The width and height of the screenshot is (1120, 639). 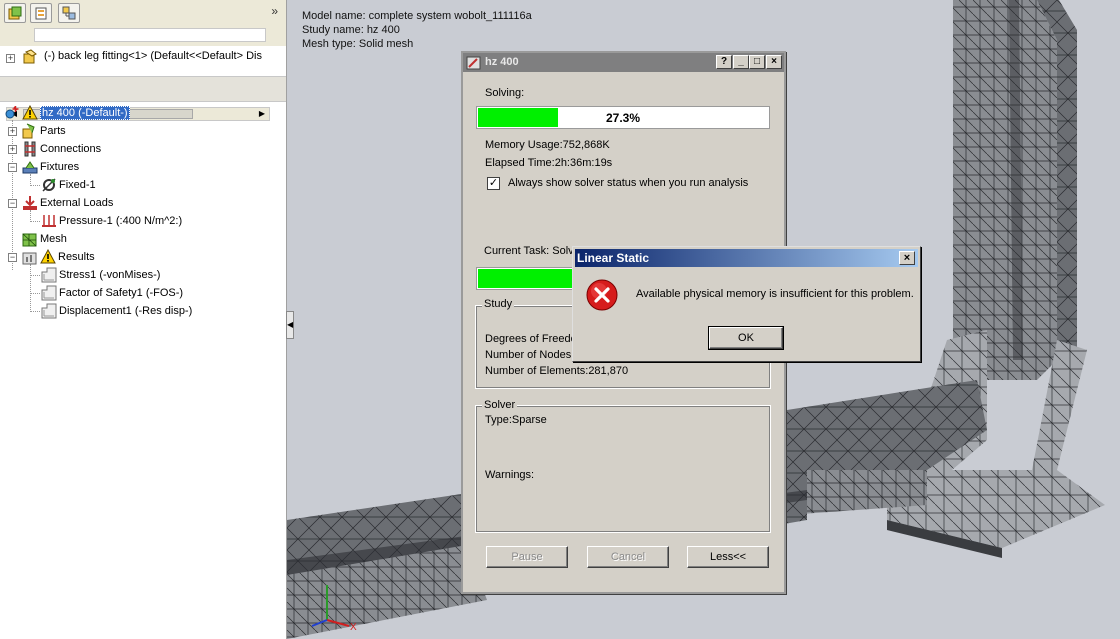 What do you see at coordinates (741, 62) in the screenshot?
I see `minimize-button: _` at bounding box center [741, 62].